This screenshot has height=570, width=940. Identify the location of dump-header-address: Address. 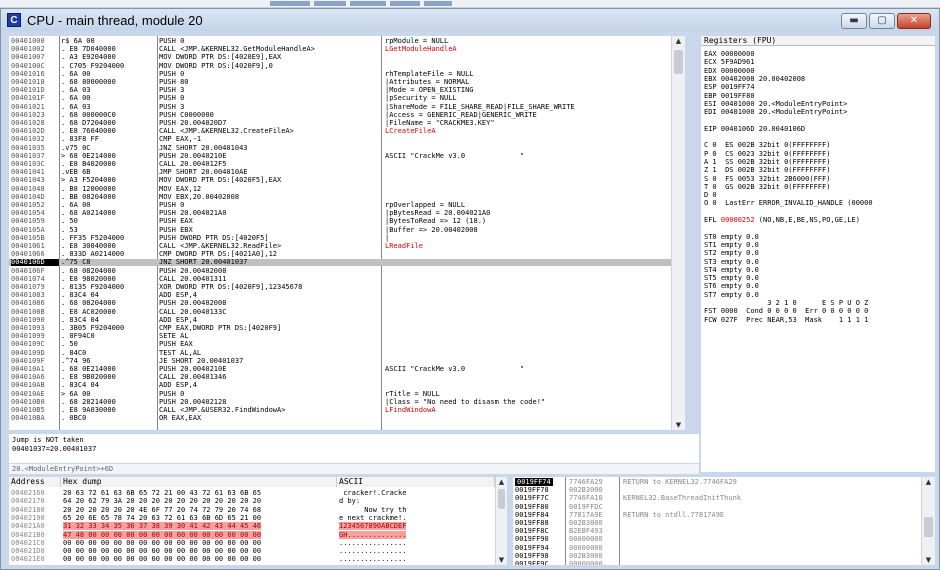
(35, 482).